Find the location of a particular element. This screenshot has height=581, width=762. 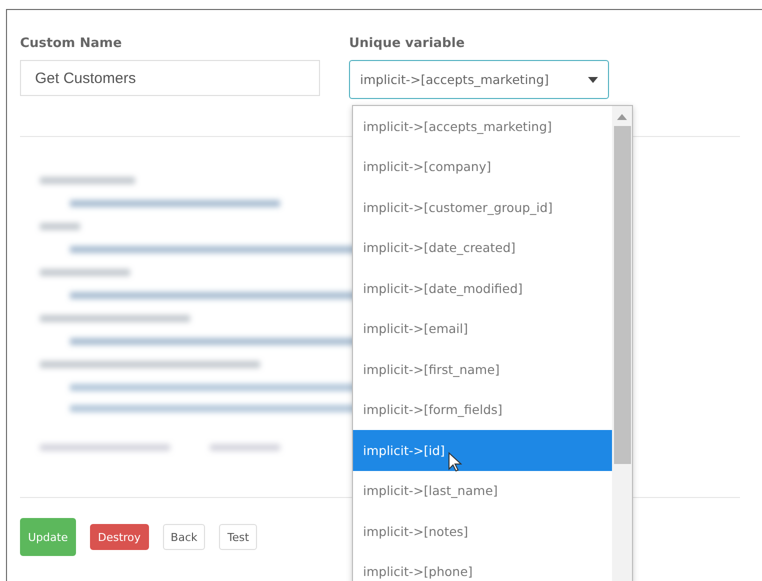

dropdown-option: implicit->[form_fields] is located at coordinates (482, 410).